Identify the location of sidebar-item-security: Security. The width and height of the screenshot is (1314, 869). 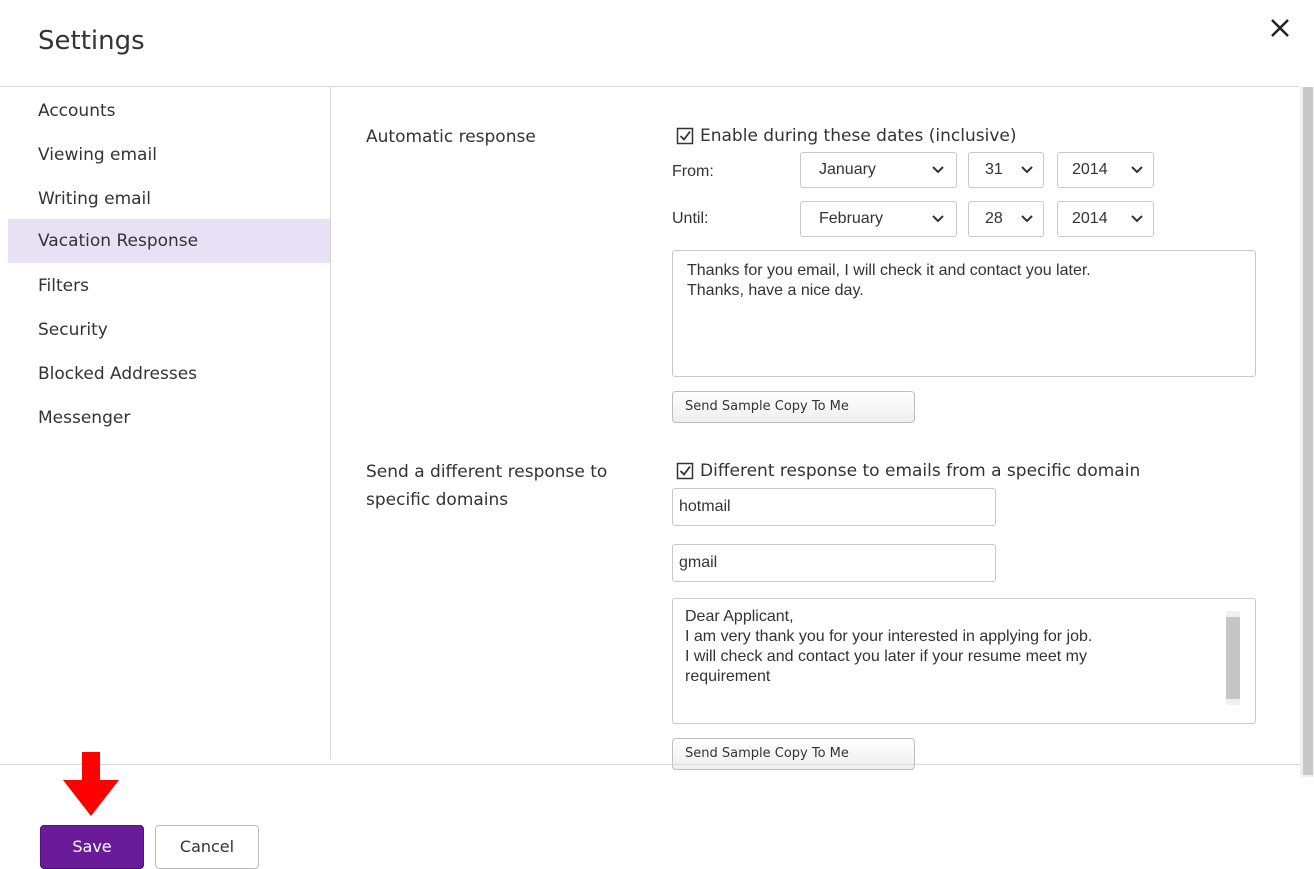
(169, 330).